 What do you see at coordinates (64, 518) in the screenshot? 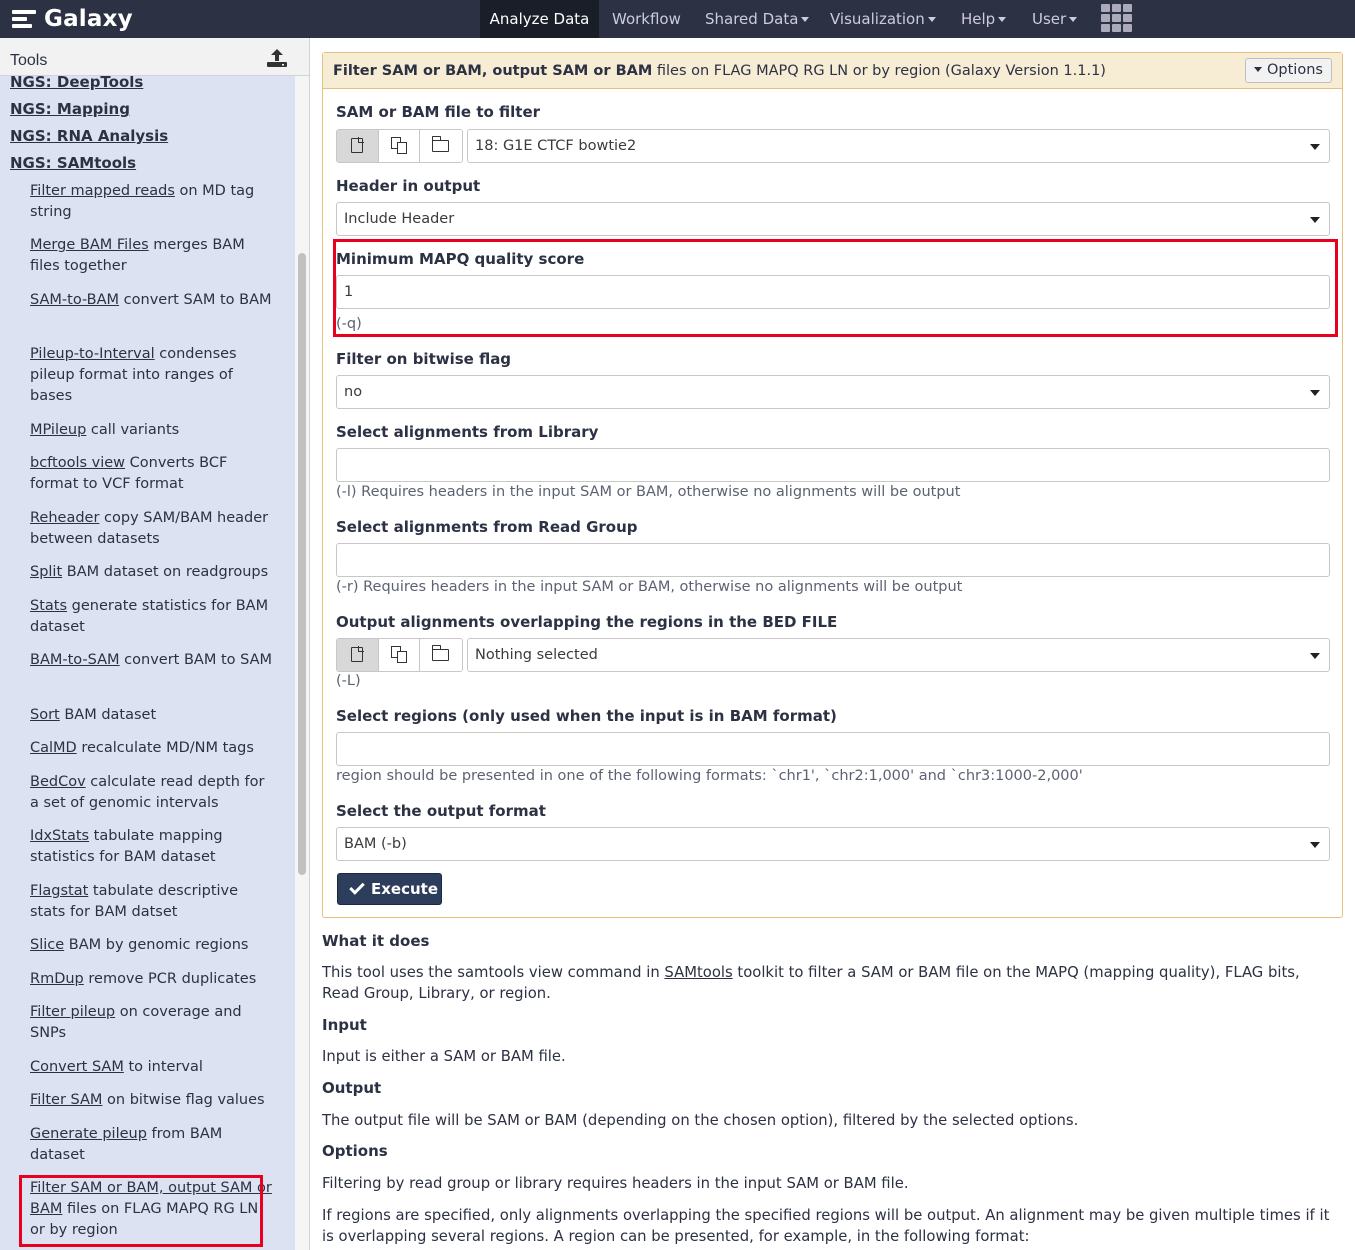
I see `tool-link: Reheader` at bounding box center [64, 518].